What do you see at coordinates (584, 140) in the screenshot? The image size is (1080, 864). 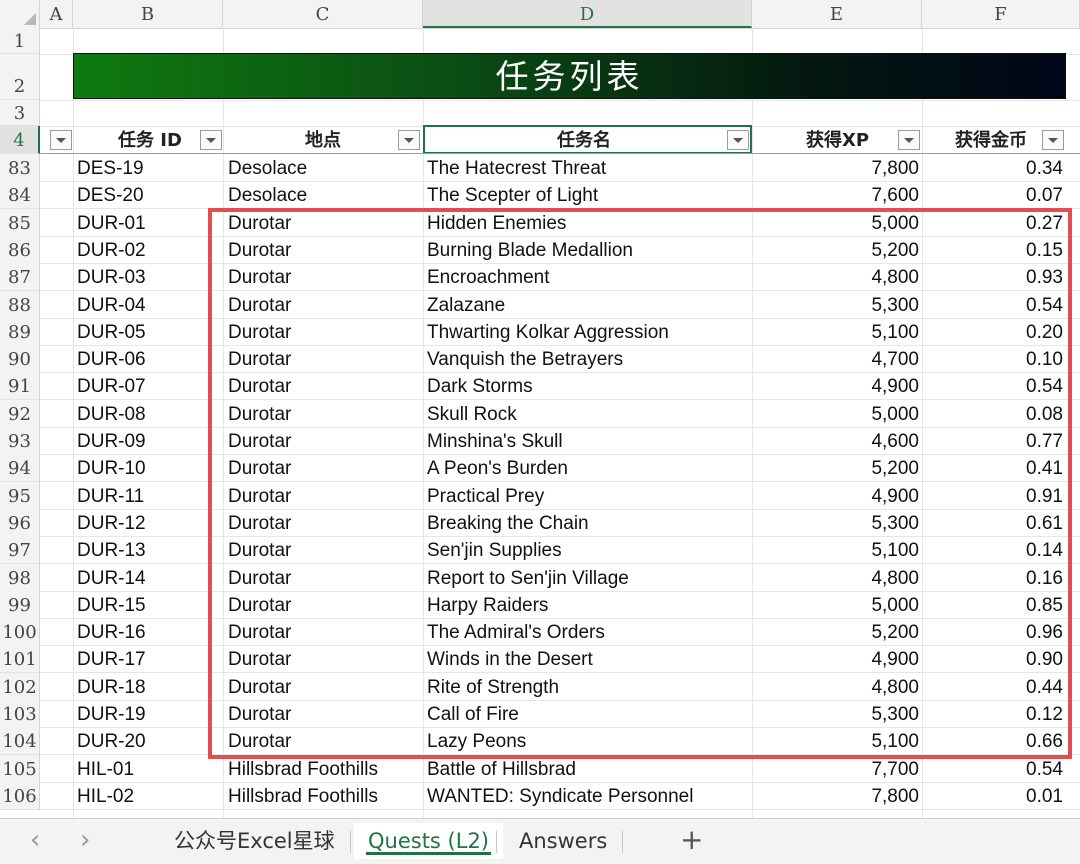 I see `header-quest-name: 任务名` at bounding box center [584, 140].